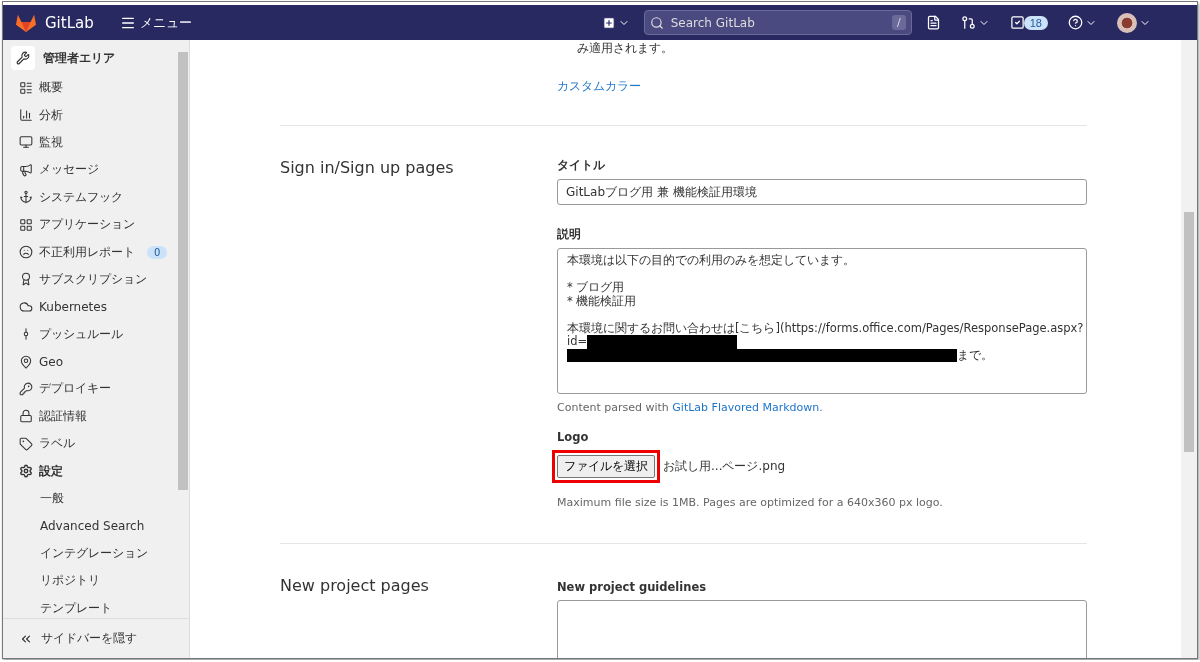  Describe the element at coordinates (183, 271) in the screenshot. I see `sidebar-scrollbar` at that location.